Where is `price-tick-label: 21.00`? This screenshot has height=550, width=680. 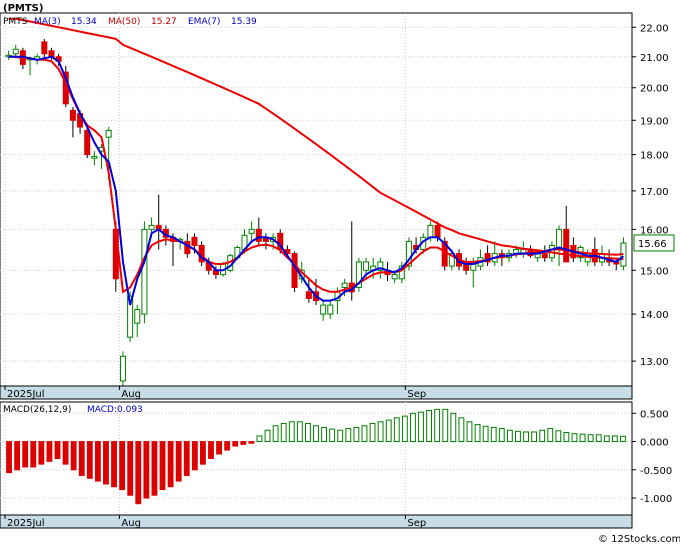
price-tick-label: 21.00 is located at coordinates (654, 58).